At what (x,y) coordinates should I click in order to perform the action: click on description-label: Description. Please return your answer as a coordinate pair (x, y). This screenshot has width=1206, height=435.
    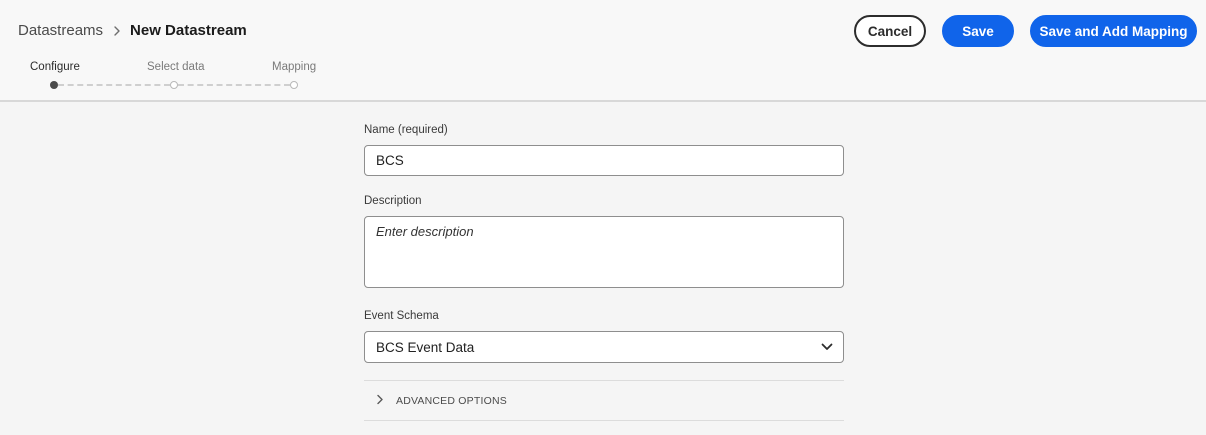
    Looking at the image, I should click on (393, 201).